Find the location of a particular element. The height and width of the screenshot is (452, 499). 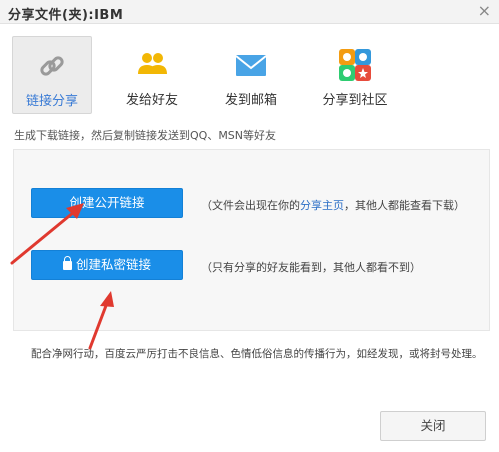

community-icon is located at coordinates (355, 65).